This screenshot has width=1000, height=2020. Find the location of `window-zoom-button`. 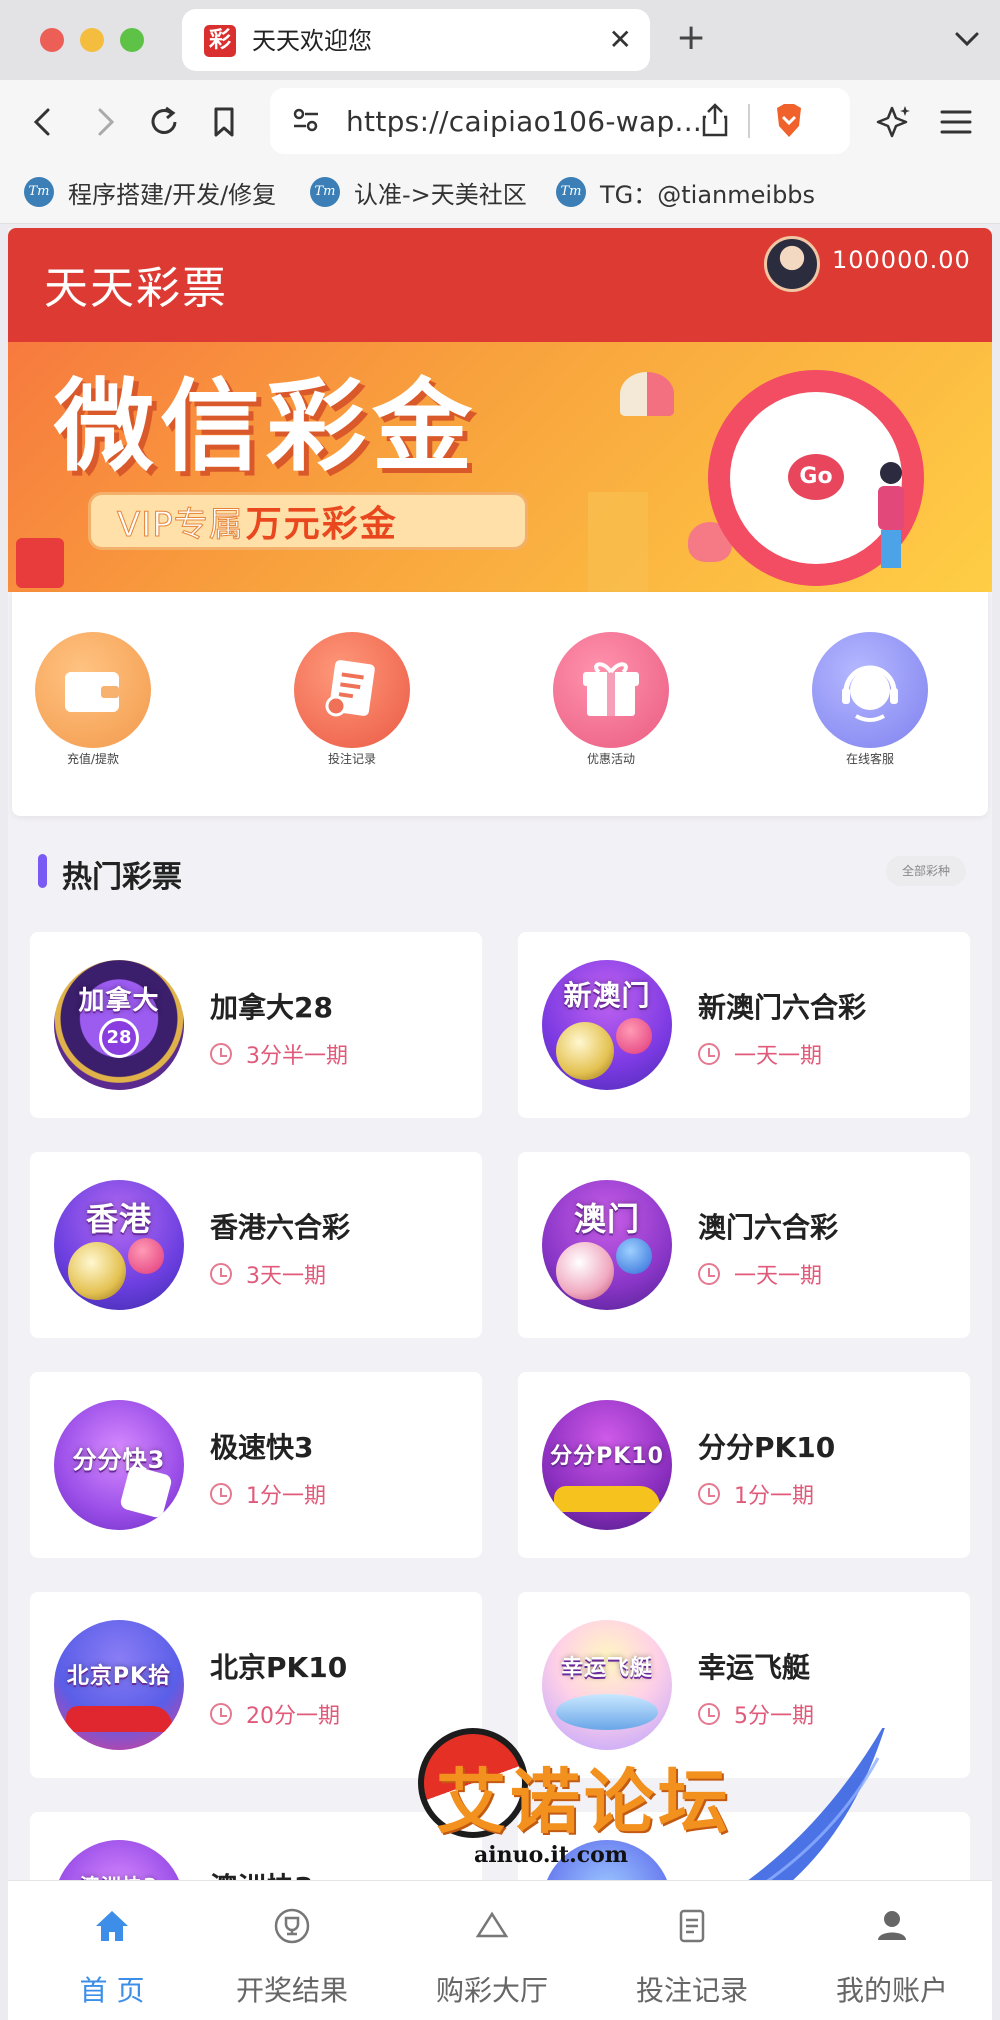

window-zoom-button is located at coordinates (132, 40).